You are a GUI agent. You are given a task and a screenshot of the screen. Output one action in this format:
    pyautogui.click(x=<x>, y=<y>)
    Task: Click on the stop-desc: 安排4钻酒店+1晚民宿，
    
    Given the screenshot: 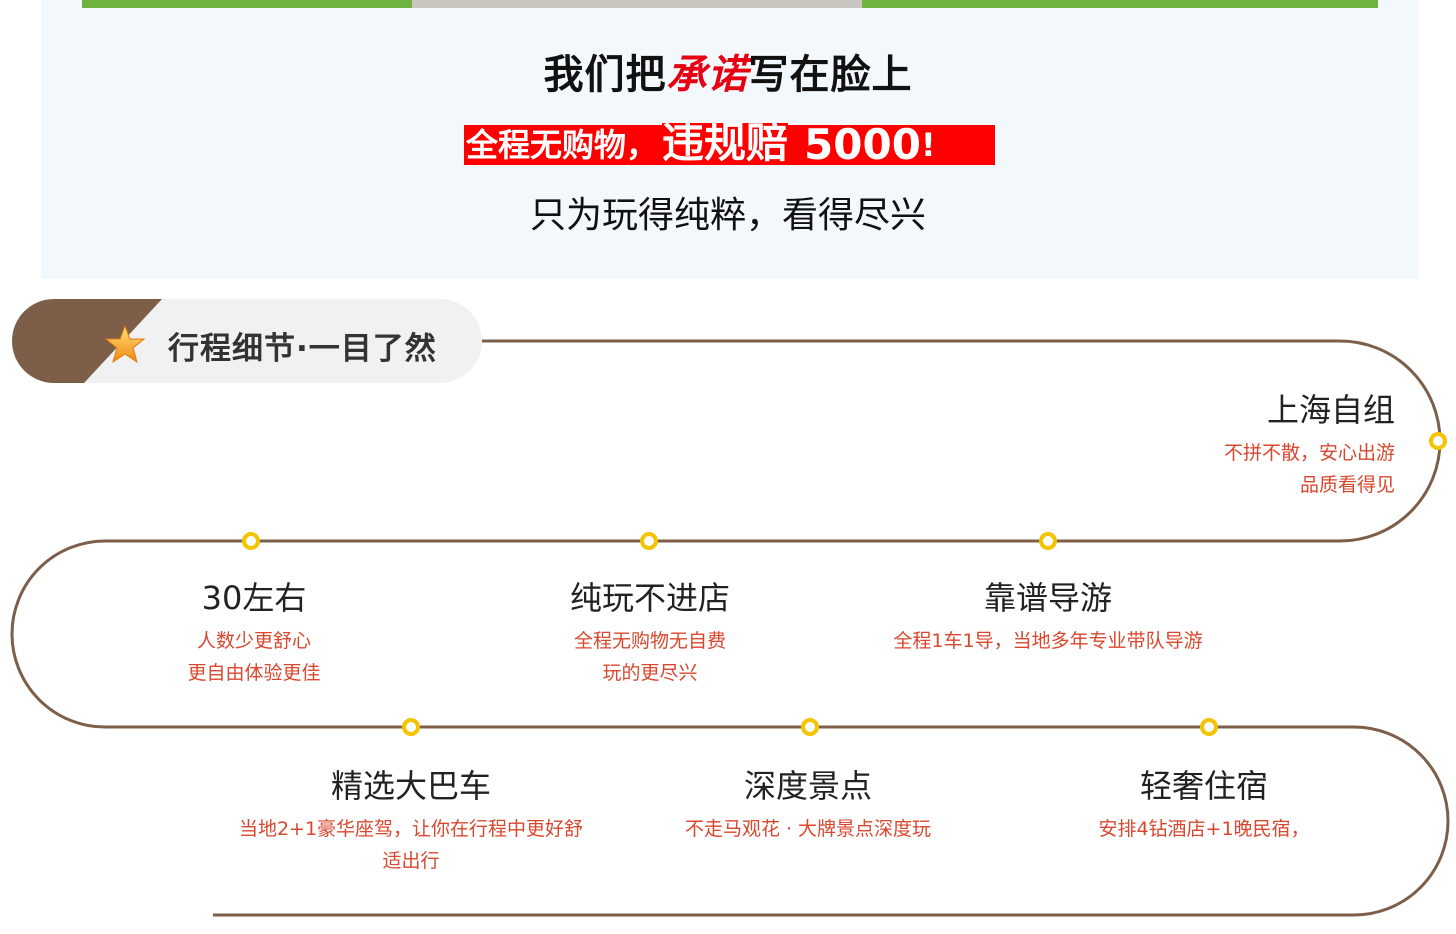 What is the action you would take?
    pyautogui.click(x=1204, y=829)
    